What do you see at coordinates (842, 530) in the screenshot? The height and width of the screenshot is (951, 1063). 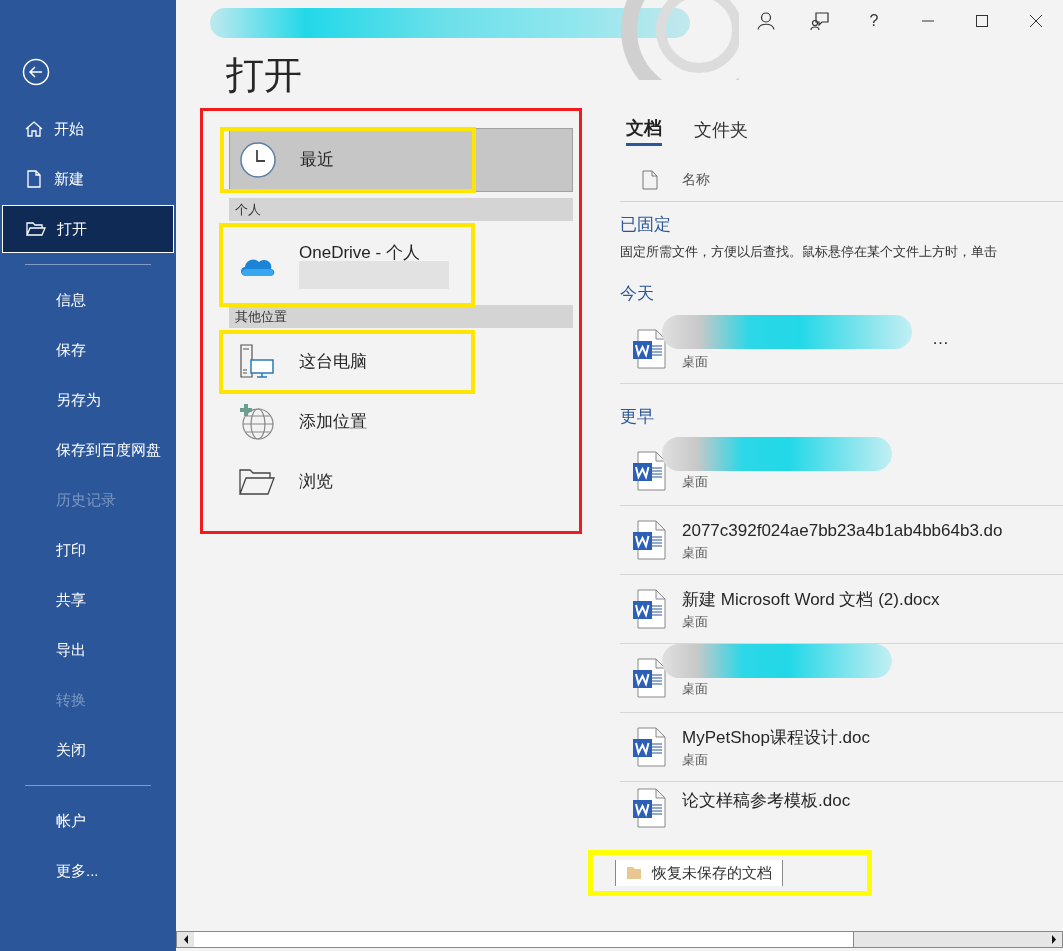 I see `file-name: 2077c392f024ae7bb23a4b1ab4bb64b3.do` at bounding box center [842, 530].